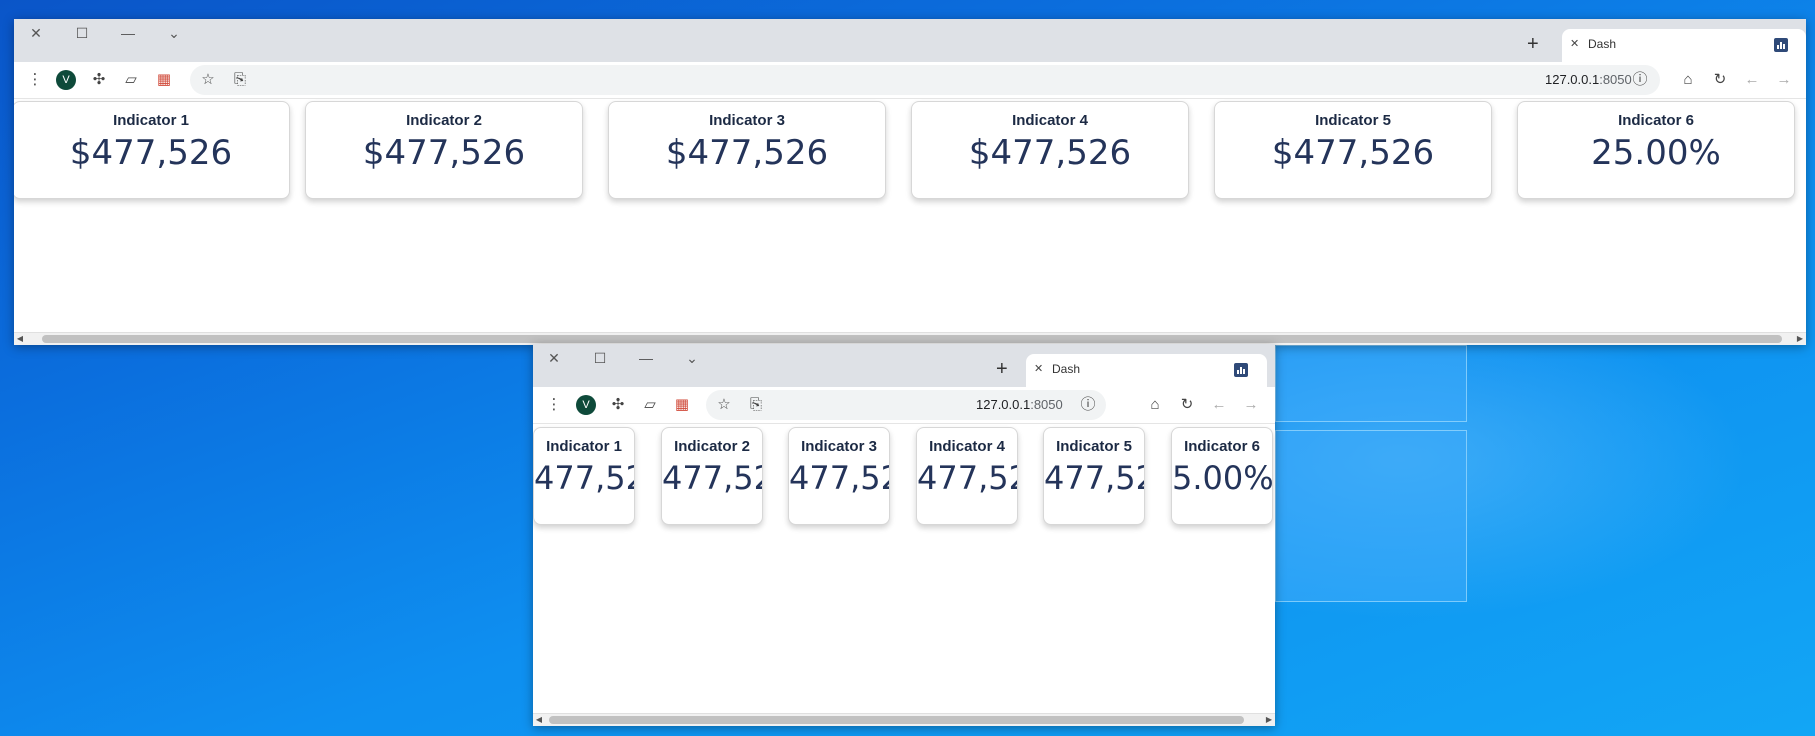  What do you see at coordinates (1656, 153) in the screenshot?
I see `indicator-value: 25.00%` at bounding box center [1656, 153].